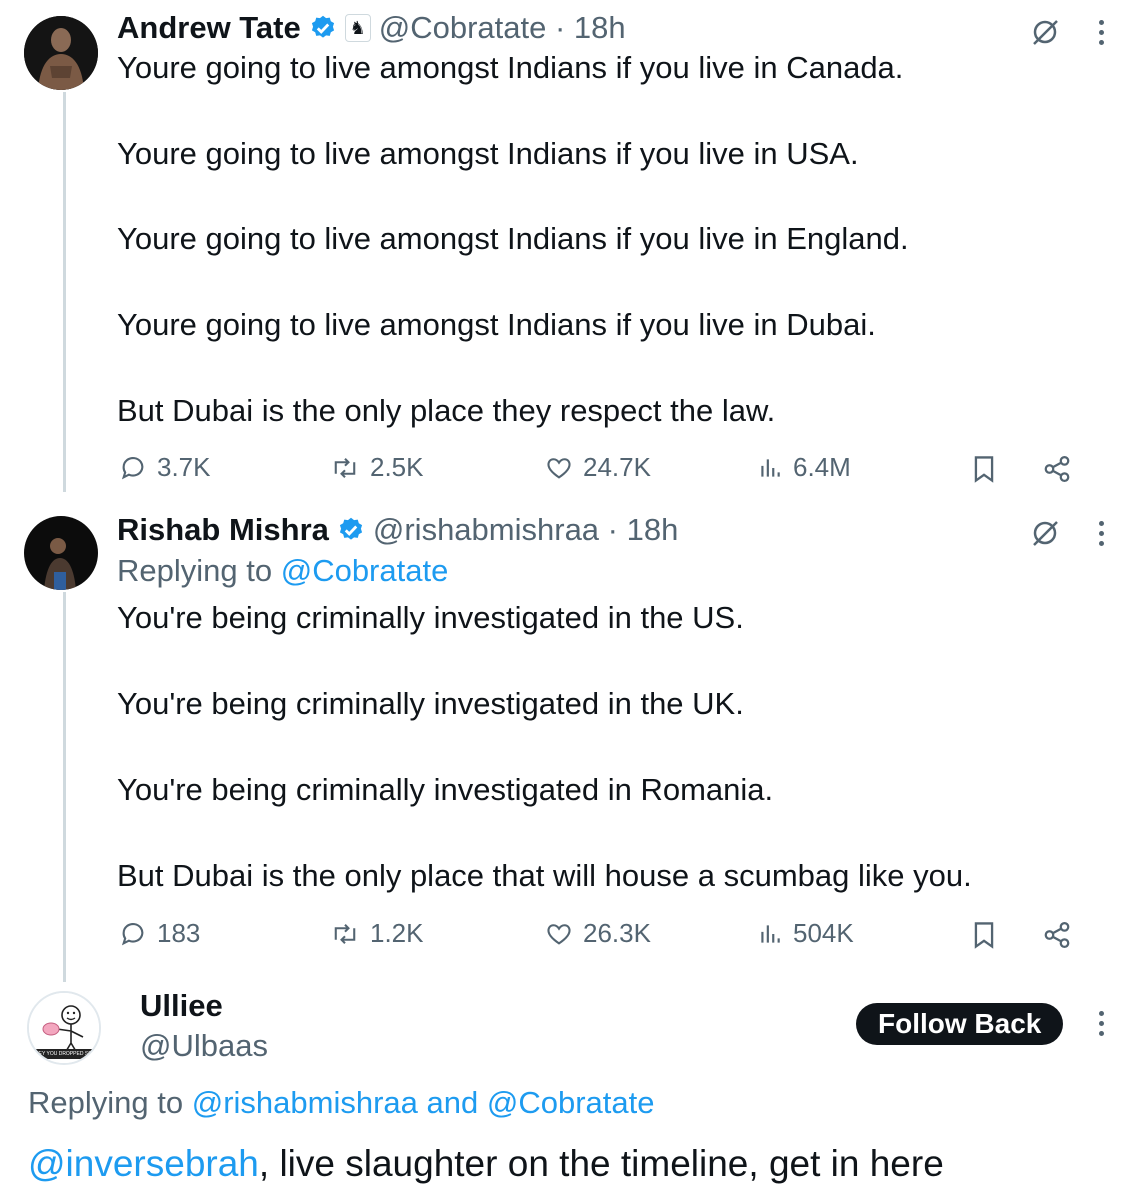  Describe the element at coordinates (64, 1028) in the screenshot. I see `avatar: HEY YOU DROPPED SOMETHING` at that location.